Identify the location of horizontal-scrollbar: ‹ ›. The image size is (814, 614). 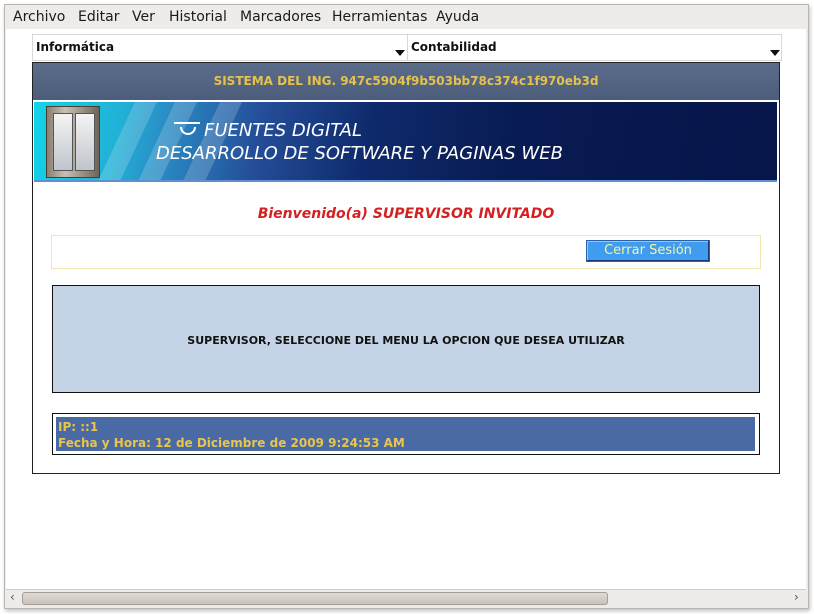
(406, 597).